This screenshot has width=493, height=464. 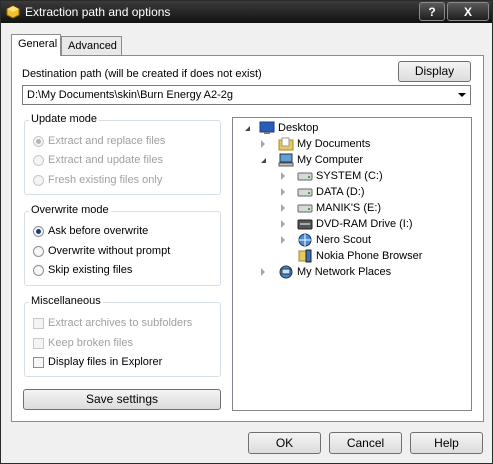 I want to click on overwrite-without-prompt-label: Overwrite without prompt, so click(x=109, y=251).